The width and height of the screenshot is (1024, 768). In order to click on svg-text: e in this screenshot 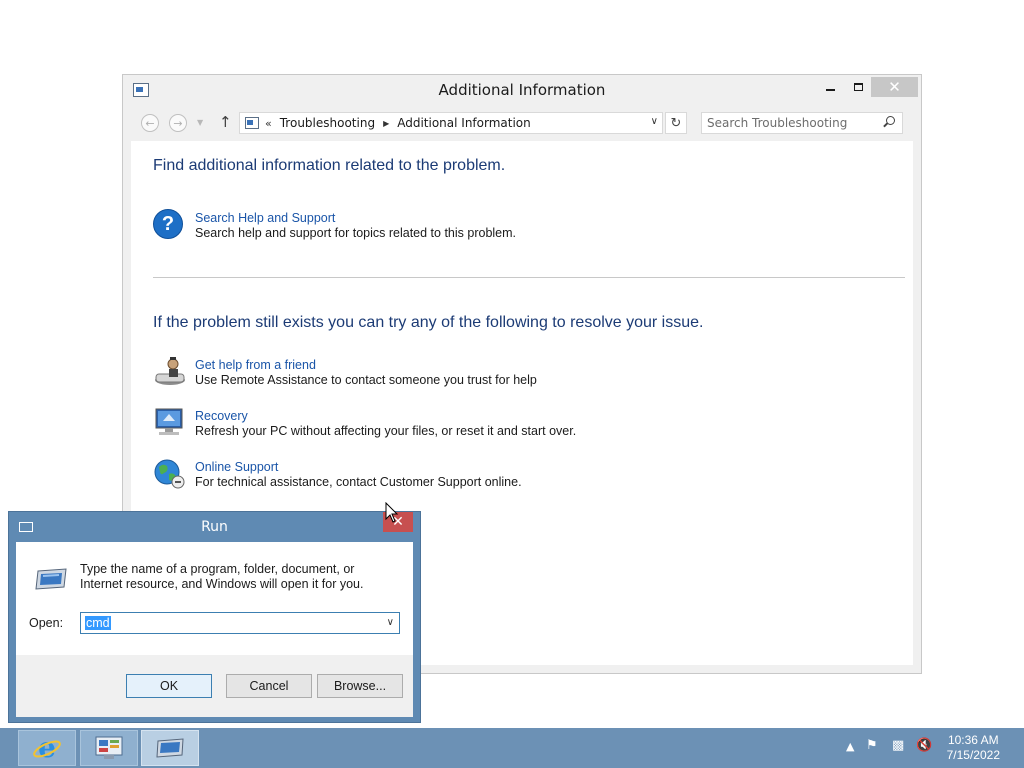, I will do `click(47, 748)`.